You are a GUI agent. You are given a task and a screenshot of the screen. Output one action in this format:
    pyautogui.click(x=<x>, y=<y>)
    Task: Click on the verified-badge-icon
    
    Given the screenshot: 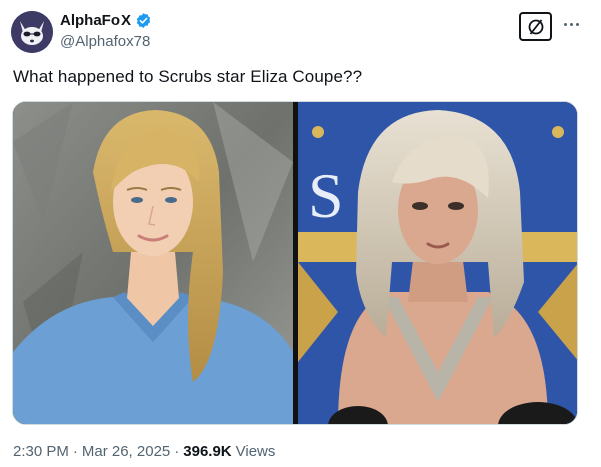 What is the action you would take?
    pyautogui.click(x=143, y=20)
    